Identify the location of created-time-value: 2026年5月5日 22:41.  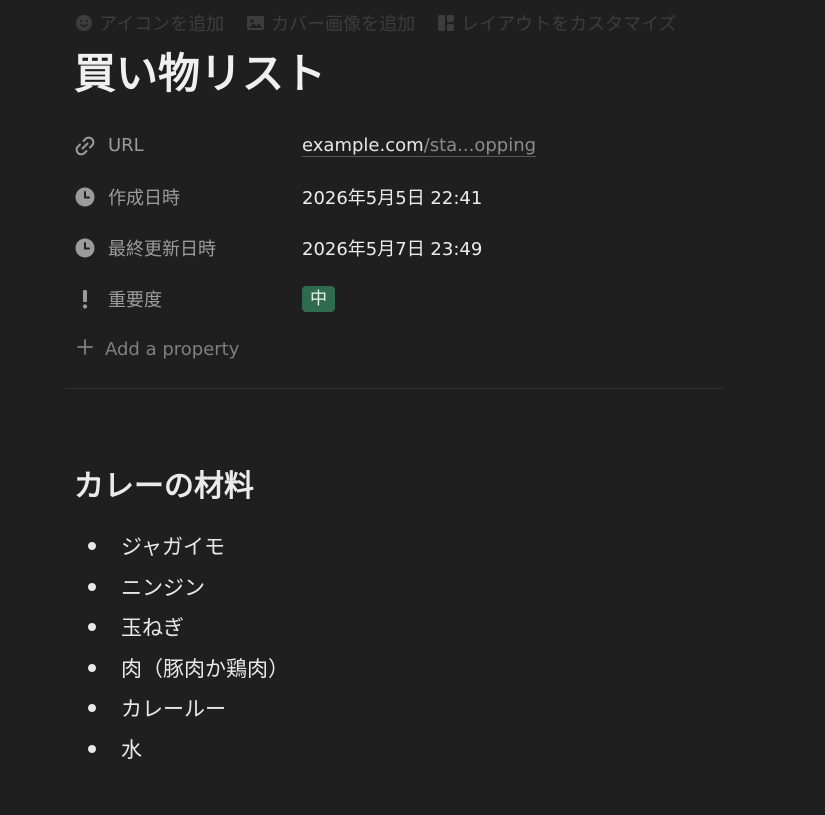
(392, 198).